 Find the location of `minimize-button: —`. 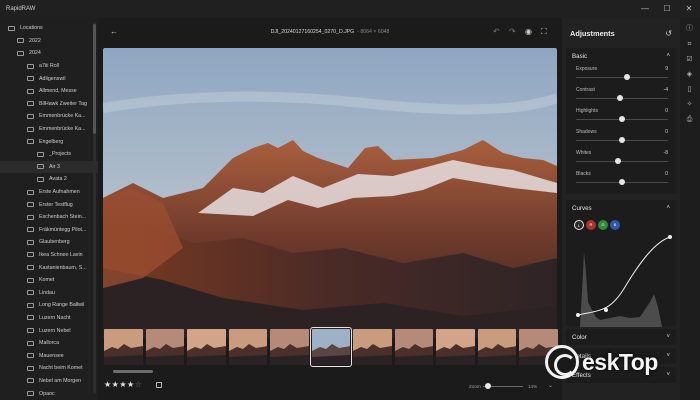

minimize-button: — is located at coordinates (645, 9).